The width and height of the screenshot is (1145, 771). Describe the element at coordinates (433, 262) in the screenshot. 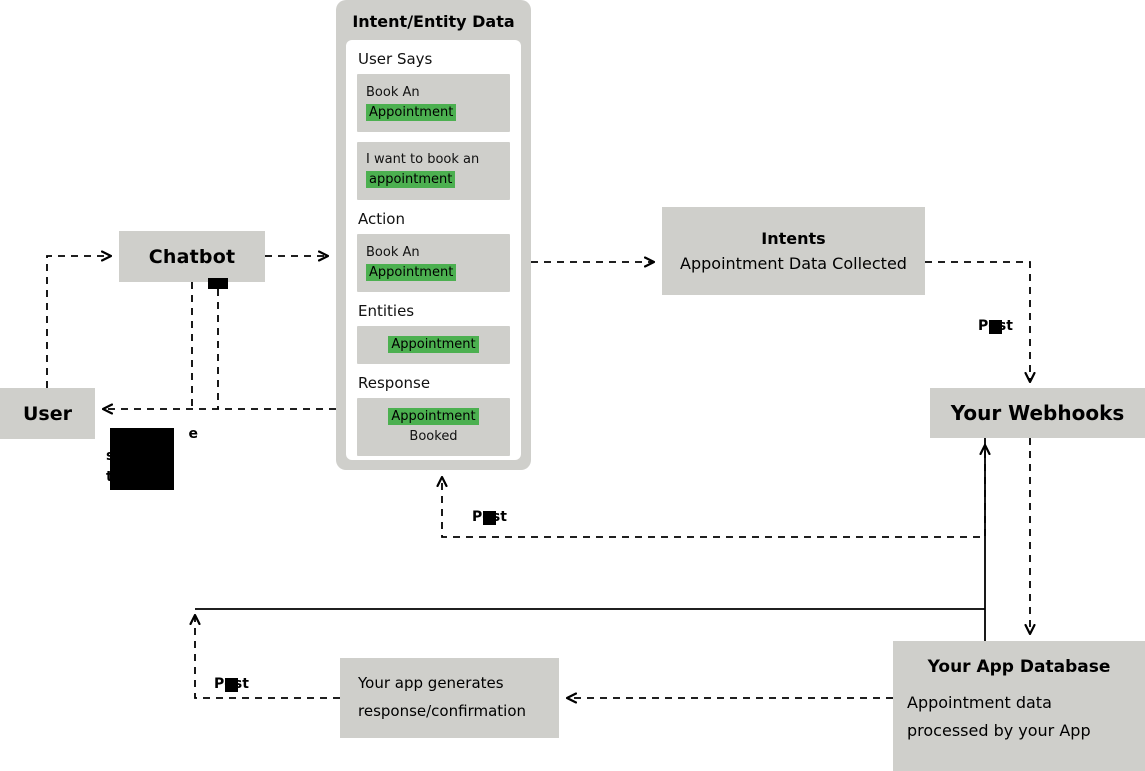

I see `chip-action-1: Book An Appointment` at that location.